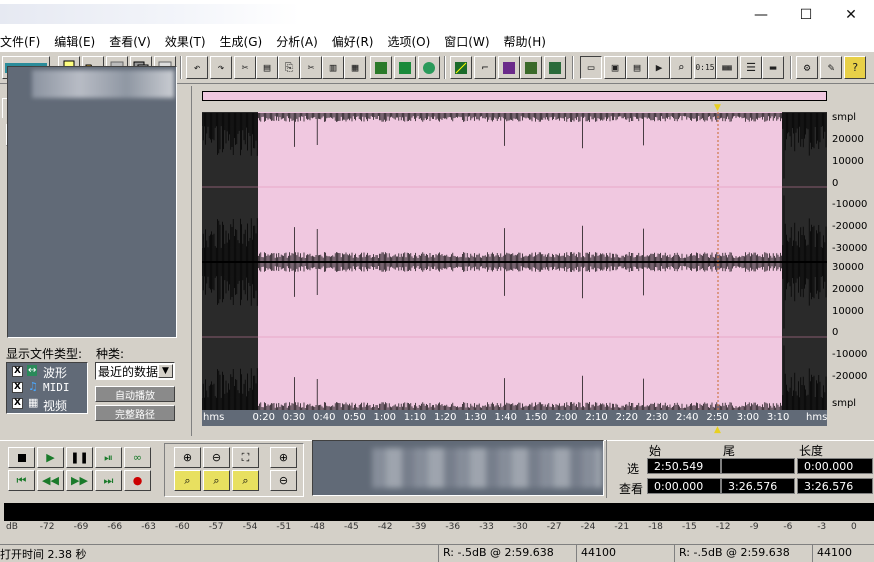 This screenshot has width=874, height=562. Describe the element at coordinates (317, 527) in the screenshot. I see `meter-tick: -48` at that location.